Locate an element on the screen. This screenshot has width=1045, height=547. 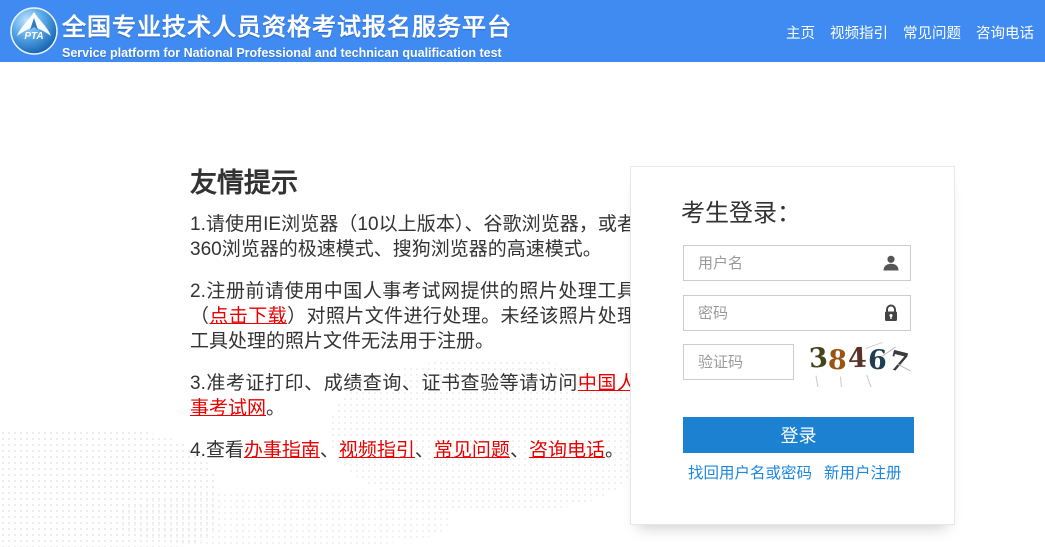
password-input is located at coordinates (797, 313).